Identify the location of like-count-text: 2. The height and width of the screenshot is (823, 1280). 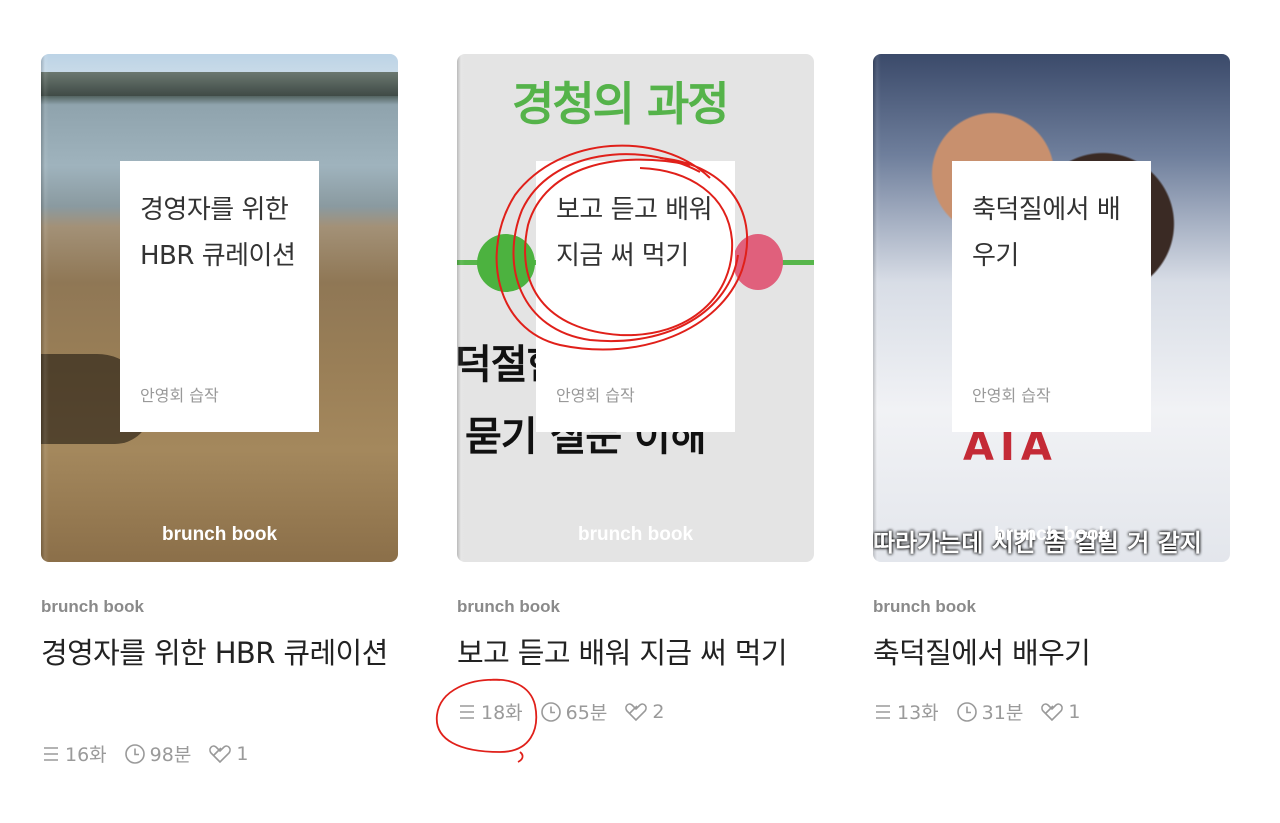
(658, 711).